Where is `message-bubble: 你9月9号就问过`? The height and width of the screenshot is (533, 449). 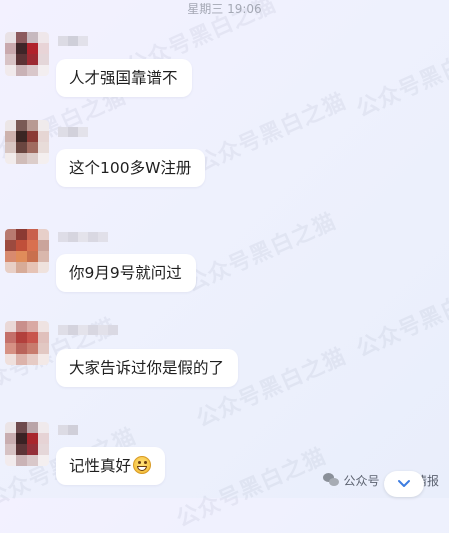
message-bubble: 你9月9号就问过 is located at coordinates (126, 273).